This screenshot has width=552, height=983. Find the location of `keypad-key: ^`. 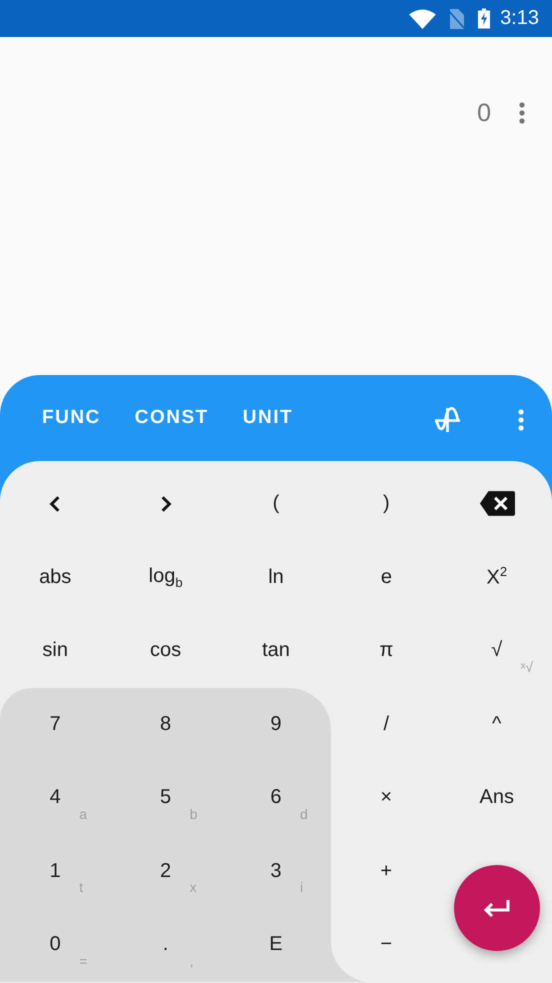

keypad-key: ^ is located at coordinates (497, 724).